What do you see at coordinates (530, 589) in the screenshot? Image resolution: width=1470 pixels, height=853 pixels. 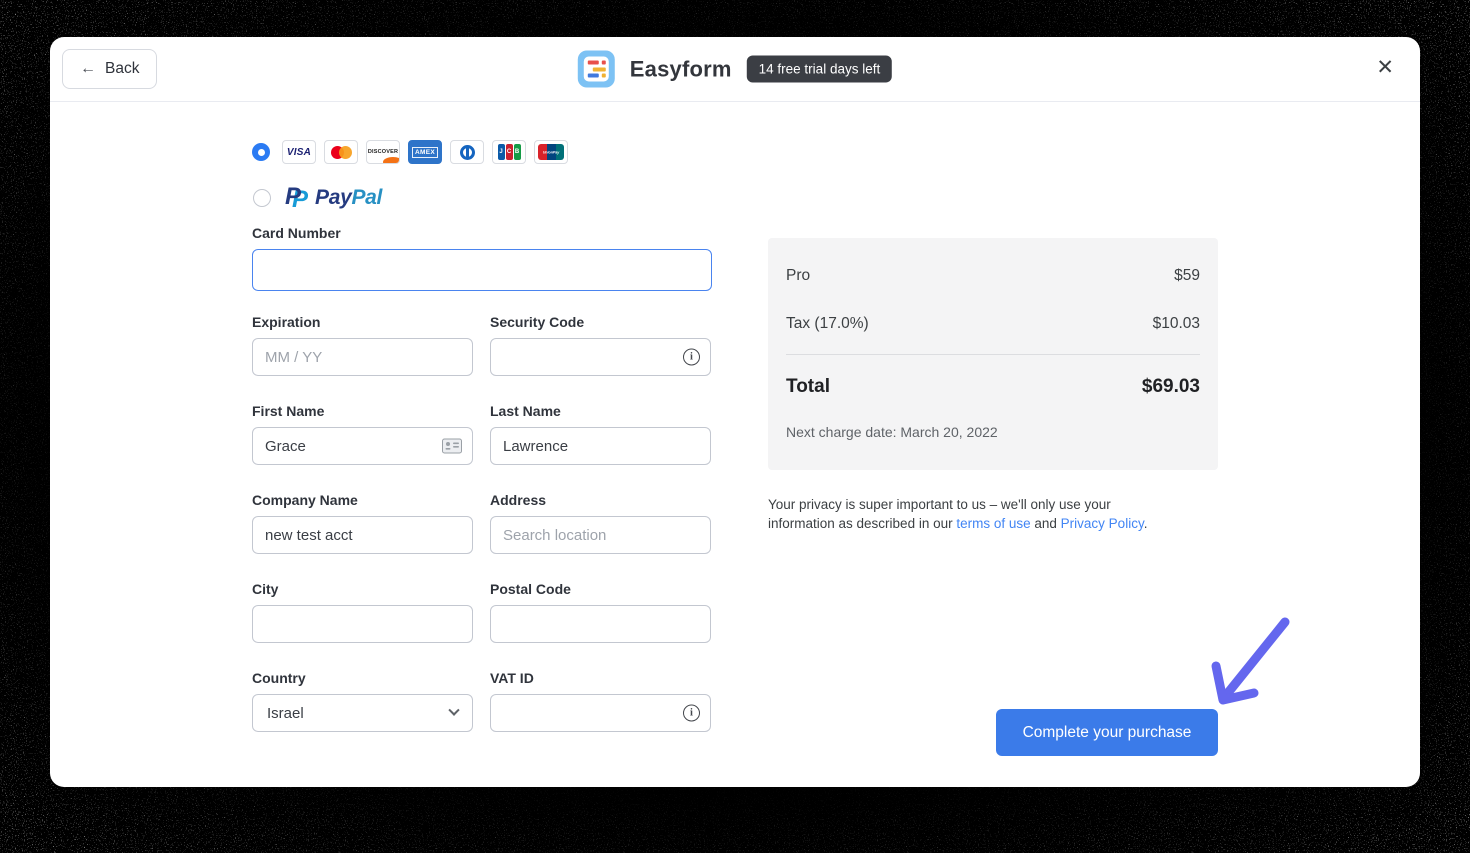 I see `postal-code-label: Postal Code` at bounding box center [530, 589].